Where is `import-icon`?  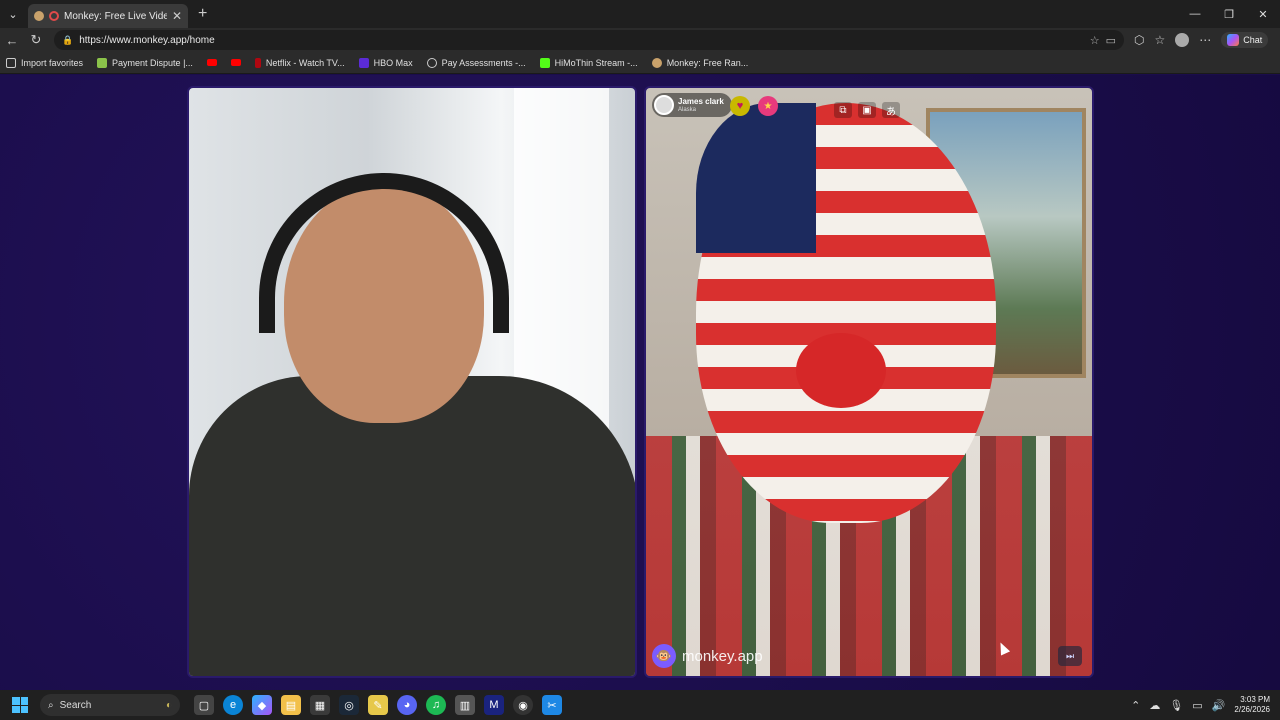
import-icon is located at coordinates (11, 62).